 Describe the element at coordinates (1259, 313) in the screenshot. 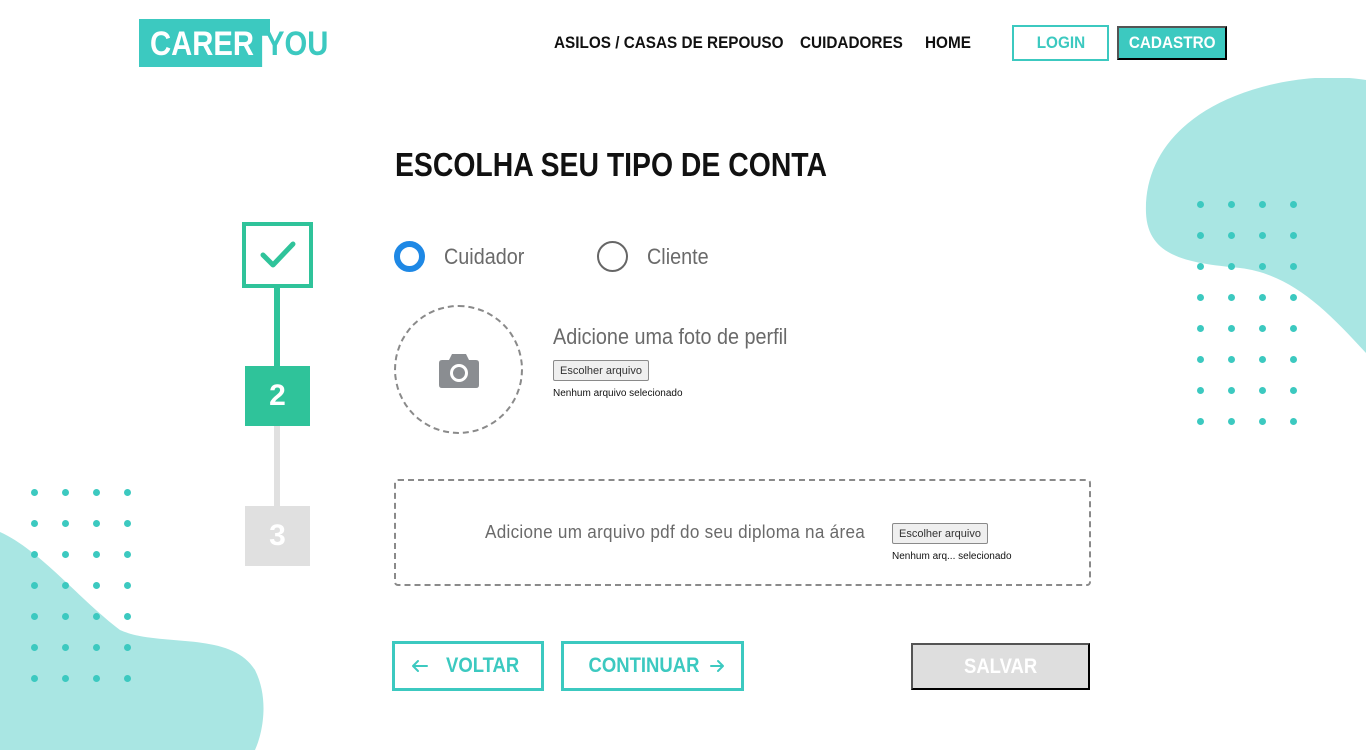

I see `decorative-dot-grid-right` at that location.